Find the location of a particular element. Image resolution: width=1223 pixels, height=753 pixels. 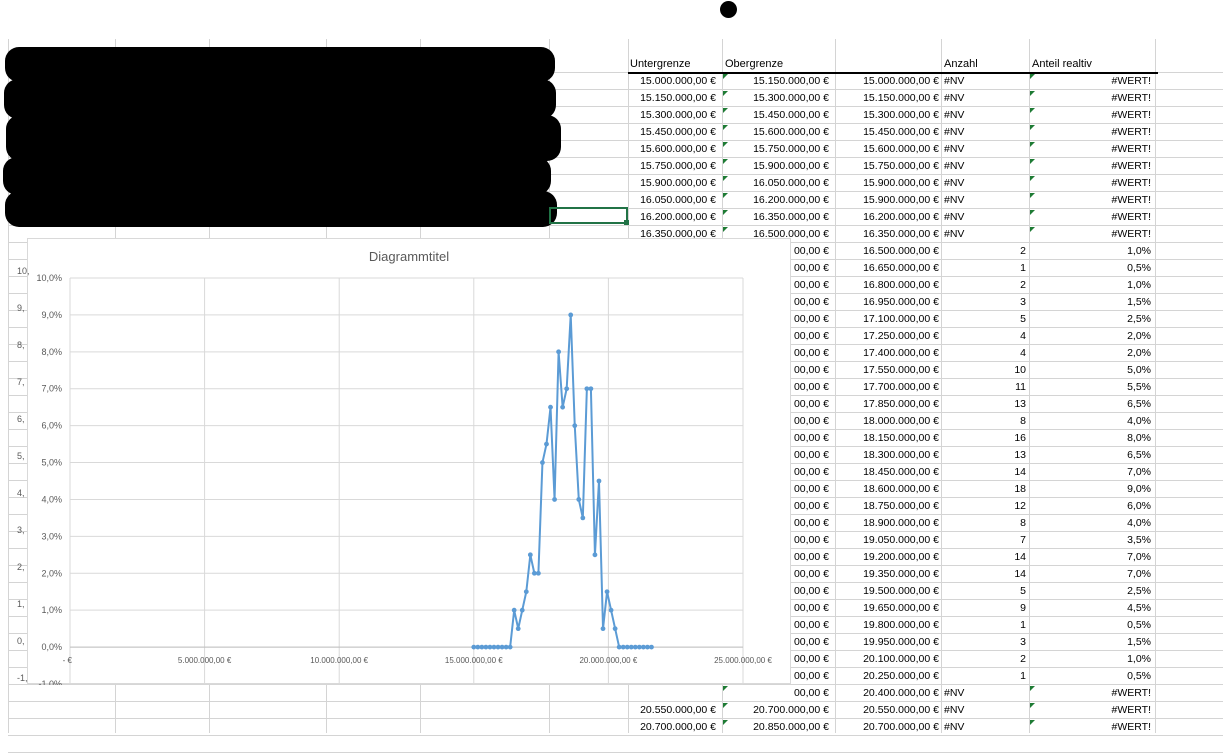

cell-bin: 15.300.000,00 € is located at coordinates (887, 115).